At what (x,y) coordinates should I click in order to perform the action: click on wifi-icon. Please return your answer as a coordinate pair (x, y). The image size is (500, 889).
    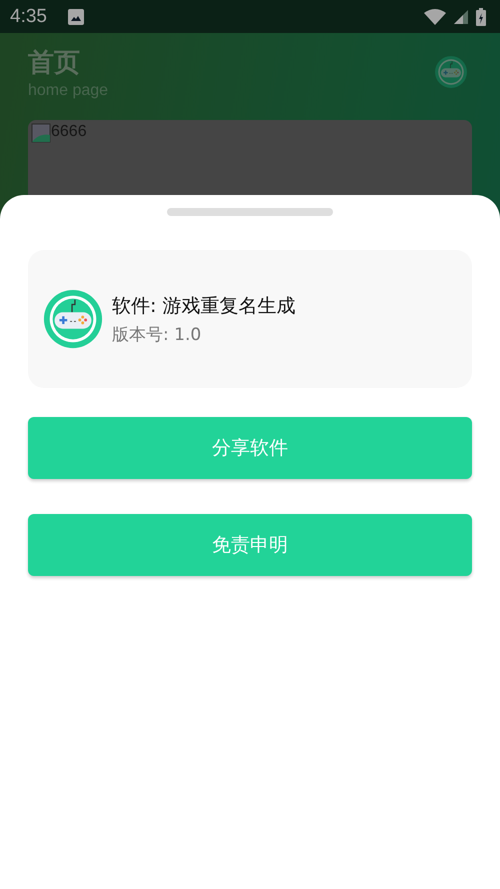
    Looking at the image, I should click on (435, 16).